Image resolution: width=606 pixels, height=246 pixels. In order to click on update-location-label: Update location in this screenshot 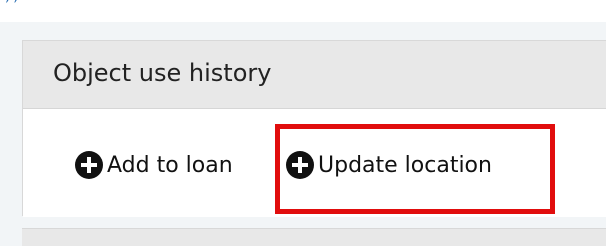, I will do `click(405, 165)`.